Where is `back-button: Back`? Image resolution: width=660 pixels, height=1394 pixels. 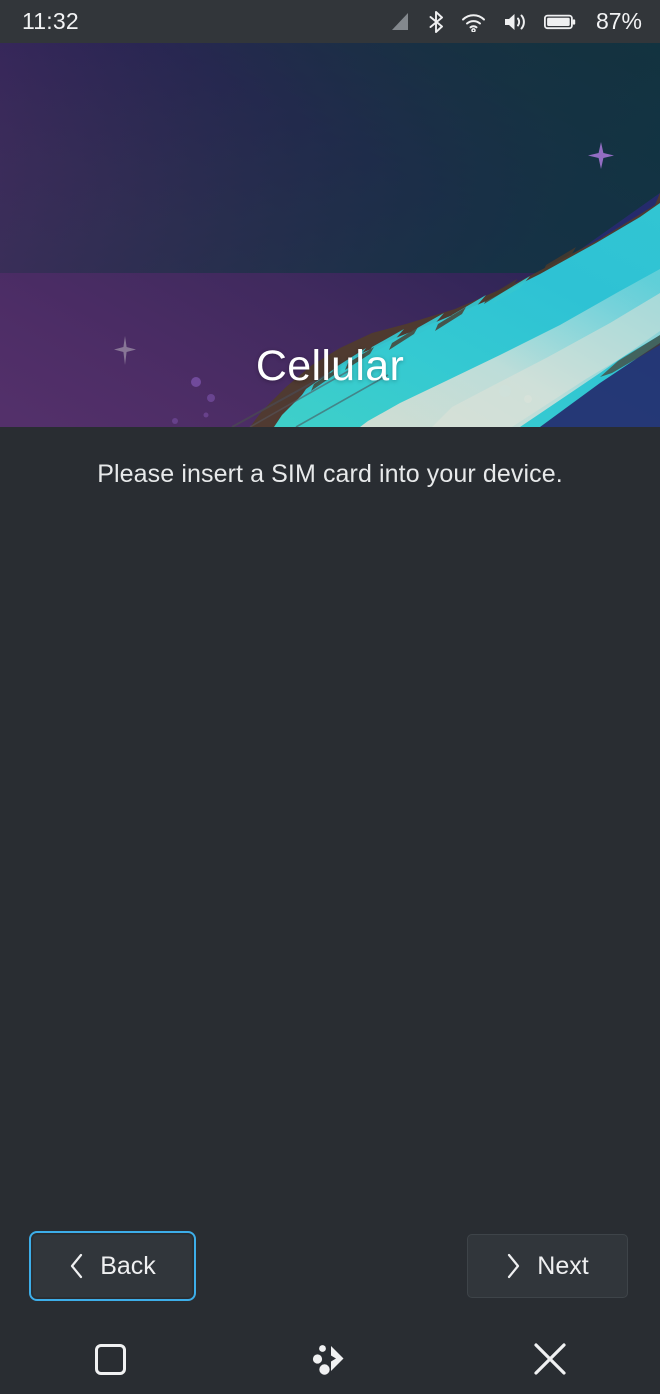
back-button: Back is located at coordinates (112, 1266).